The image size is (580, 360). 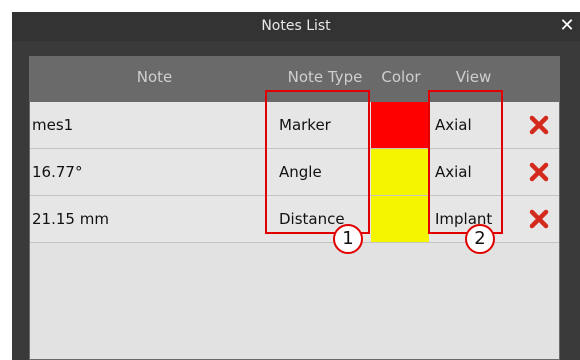 What do you see at coordinates (57, 172) in the screenshot?
I see `note-cell: 16.77°` at bounding box center [57, 172].